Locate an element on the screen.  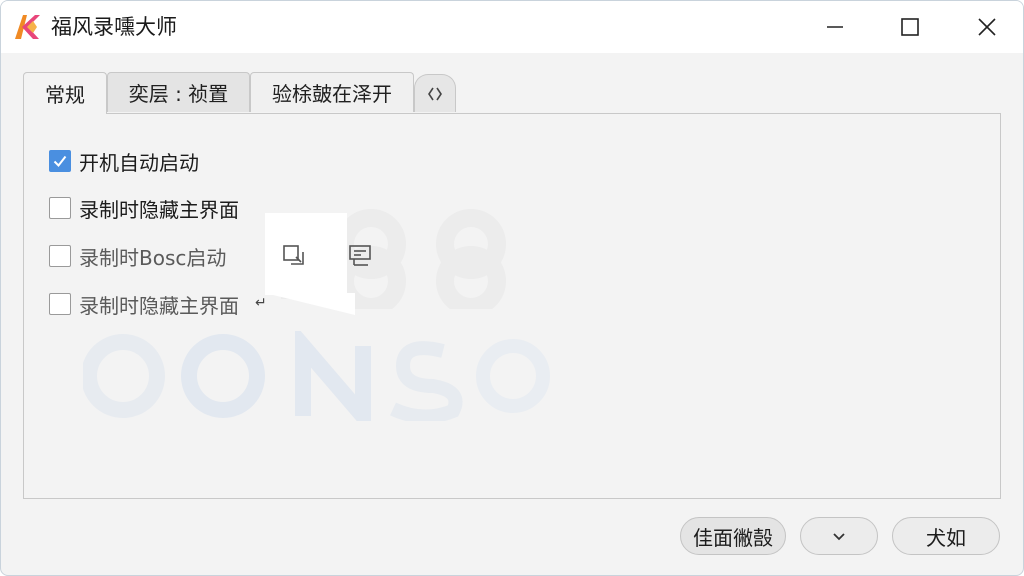
tab-advanced: 验梌皷在泽开 is located at coordinates (332, 92).